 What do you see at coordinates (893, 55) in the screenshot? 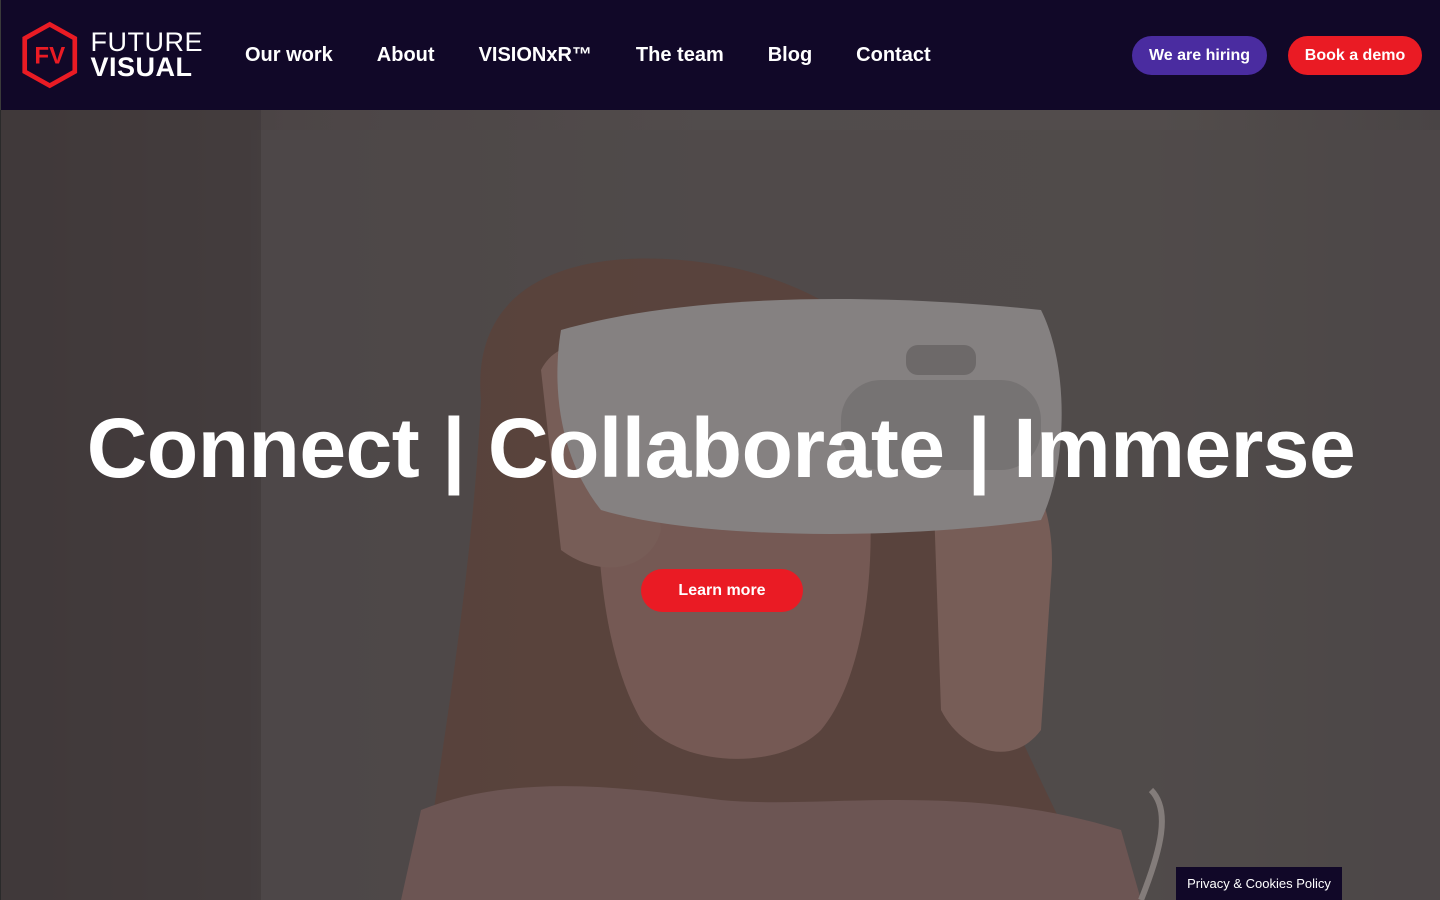
I see `nav-item-contact: Contact` at bounding box center [893, 55].